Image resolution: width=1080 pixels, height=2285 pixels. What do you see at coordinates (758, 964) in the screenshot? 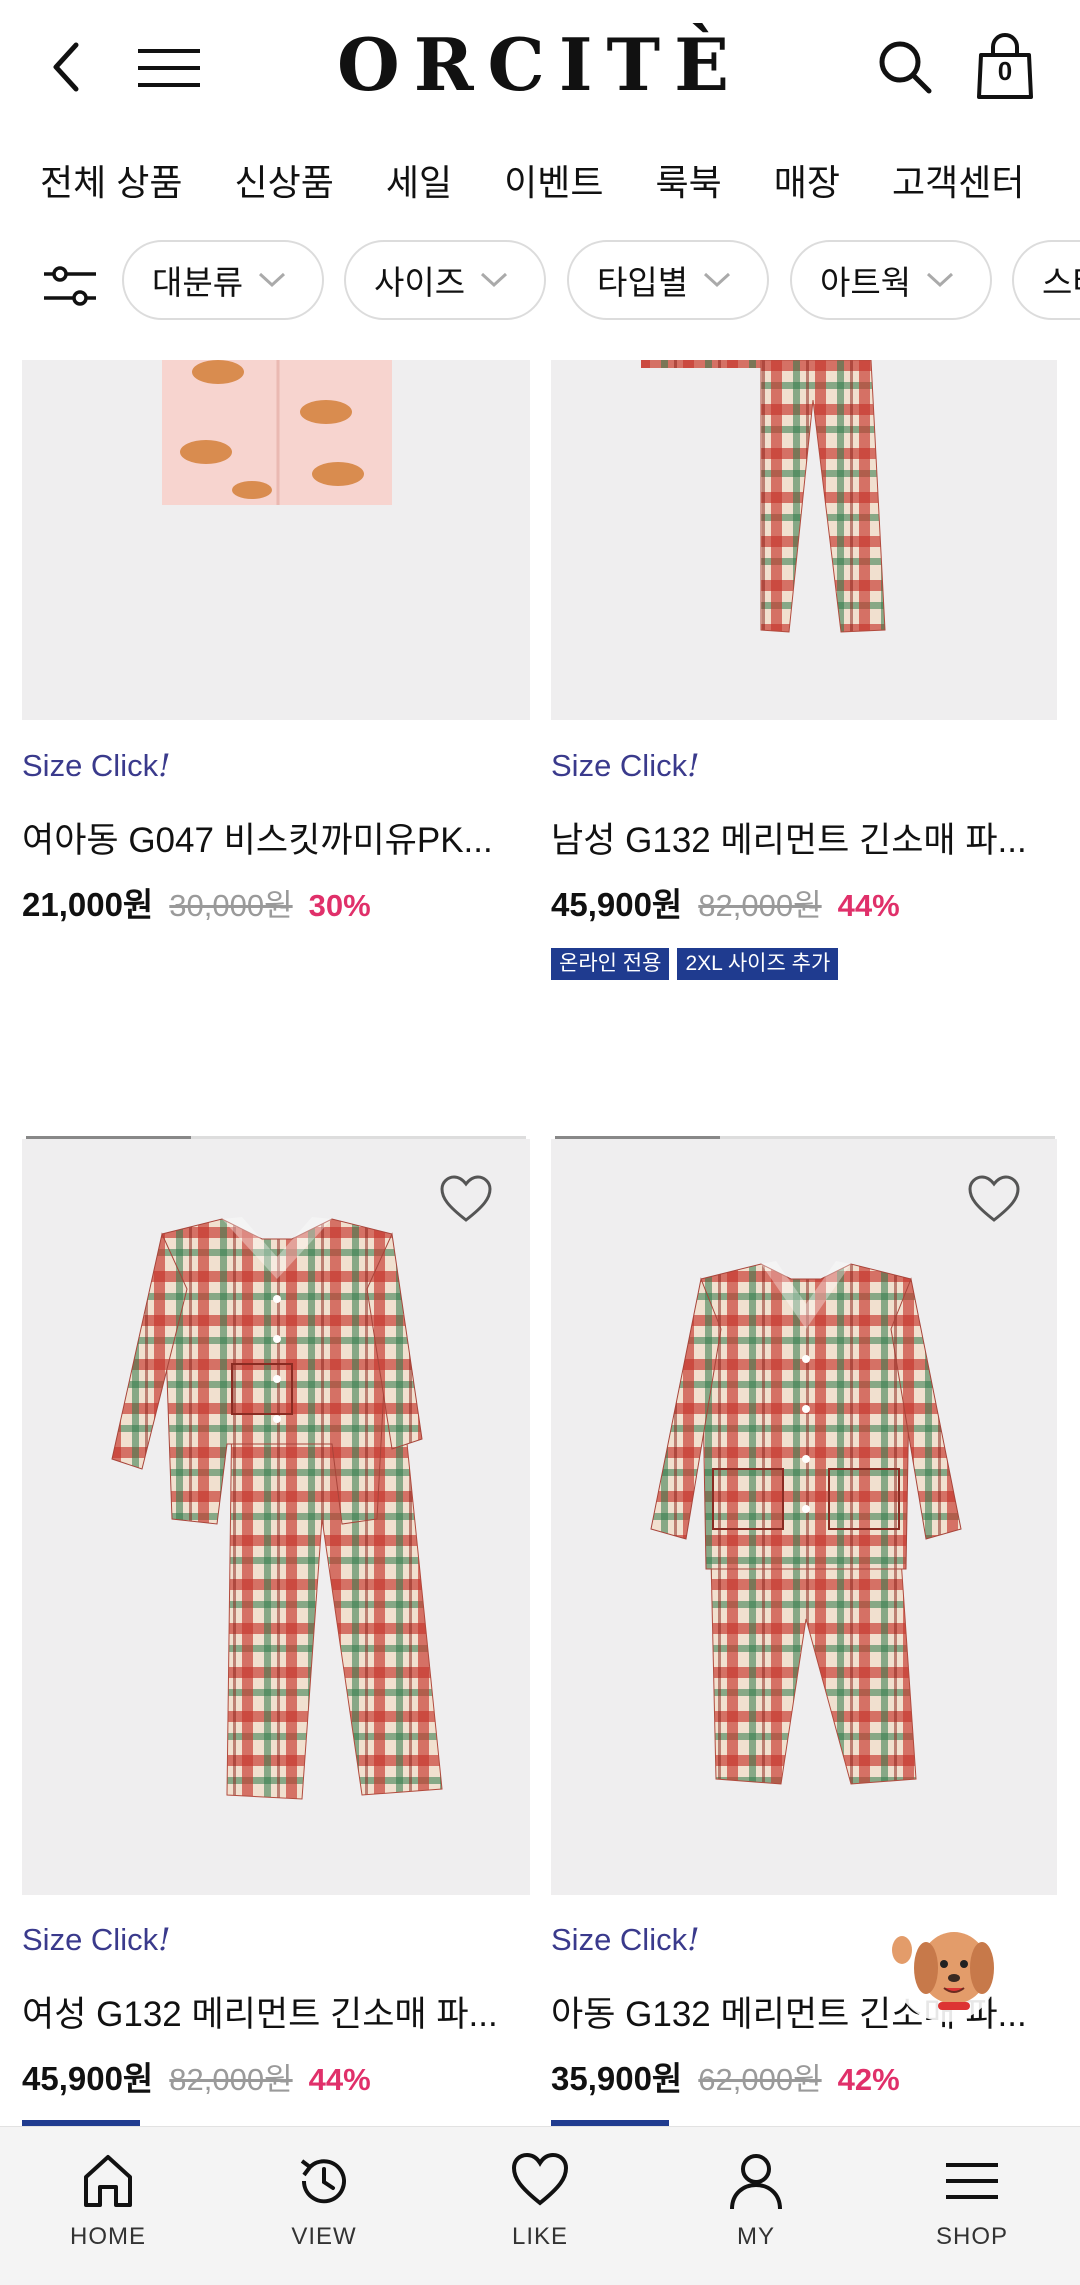
I see `badge-2xl-size: 2XL 사이즈 추가` at bounding box center [758, 964].